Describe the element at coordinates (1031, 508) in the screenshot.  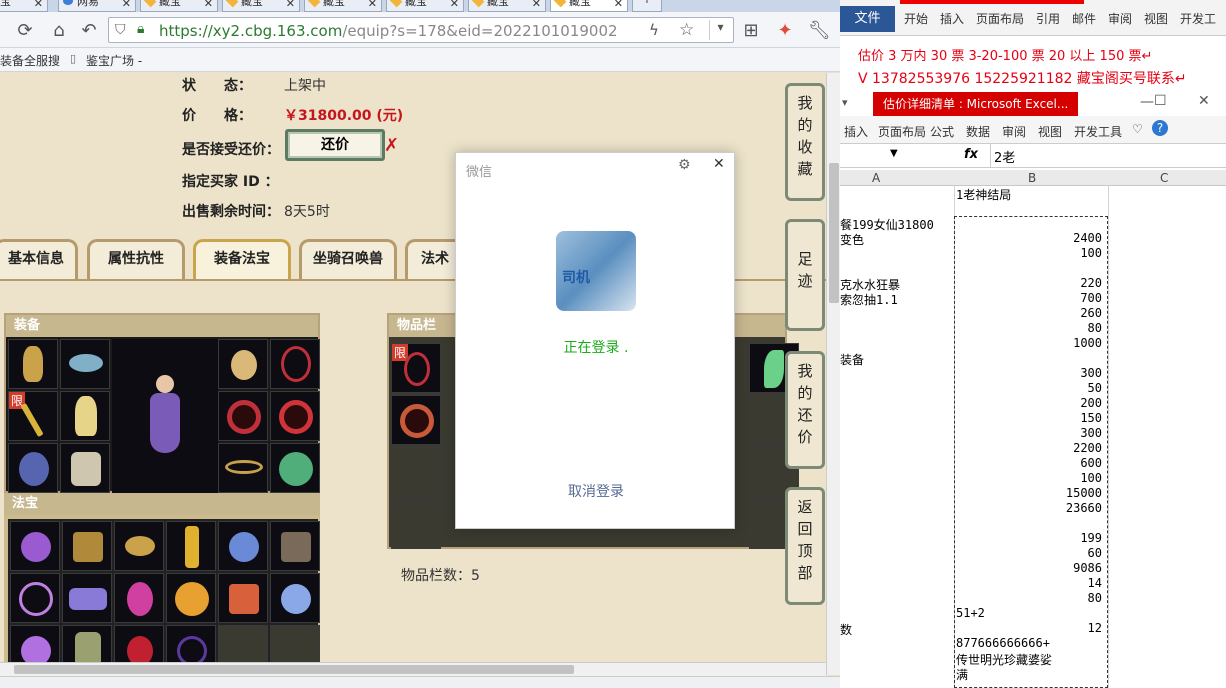
I see `cell-b: 23660` at that location.